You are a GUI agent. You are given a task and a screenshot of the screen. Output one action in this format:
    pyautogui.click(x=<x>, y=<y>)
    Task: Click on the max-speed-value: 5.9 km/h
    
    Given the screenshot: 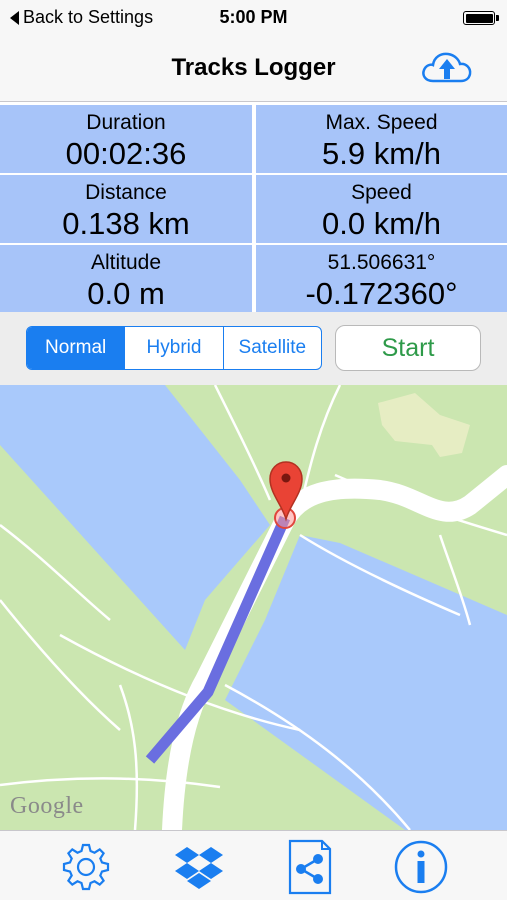 What is the action you would take?
    pyautogui.click(x=381, y=153)
    